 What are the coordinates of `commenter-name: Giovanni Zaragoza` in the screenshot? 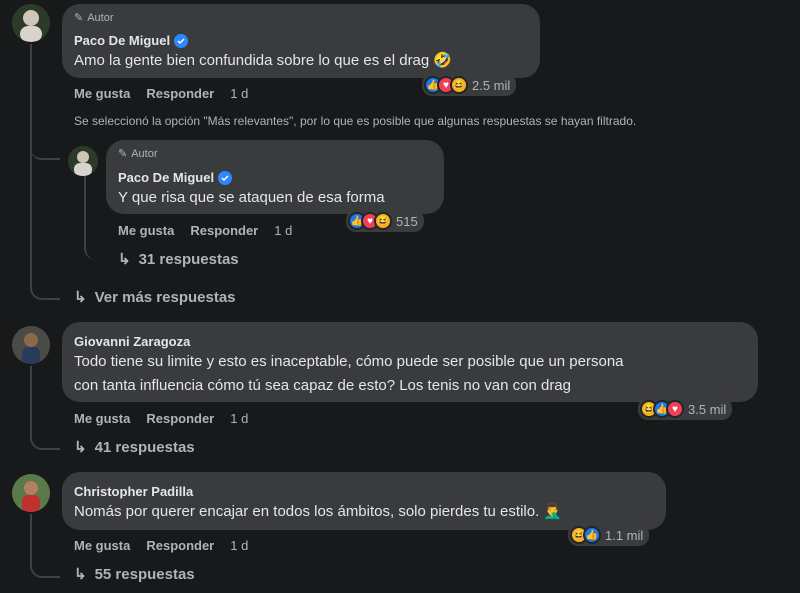 It's located at (132, 341).